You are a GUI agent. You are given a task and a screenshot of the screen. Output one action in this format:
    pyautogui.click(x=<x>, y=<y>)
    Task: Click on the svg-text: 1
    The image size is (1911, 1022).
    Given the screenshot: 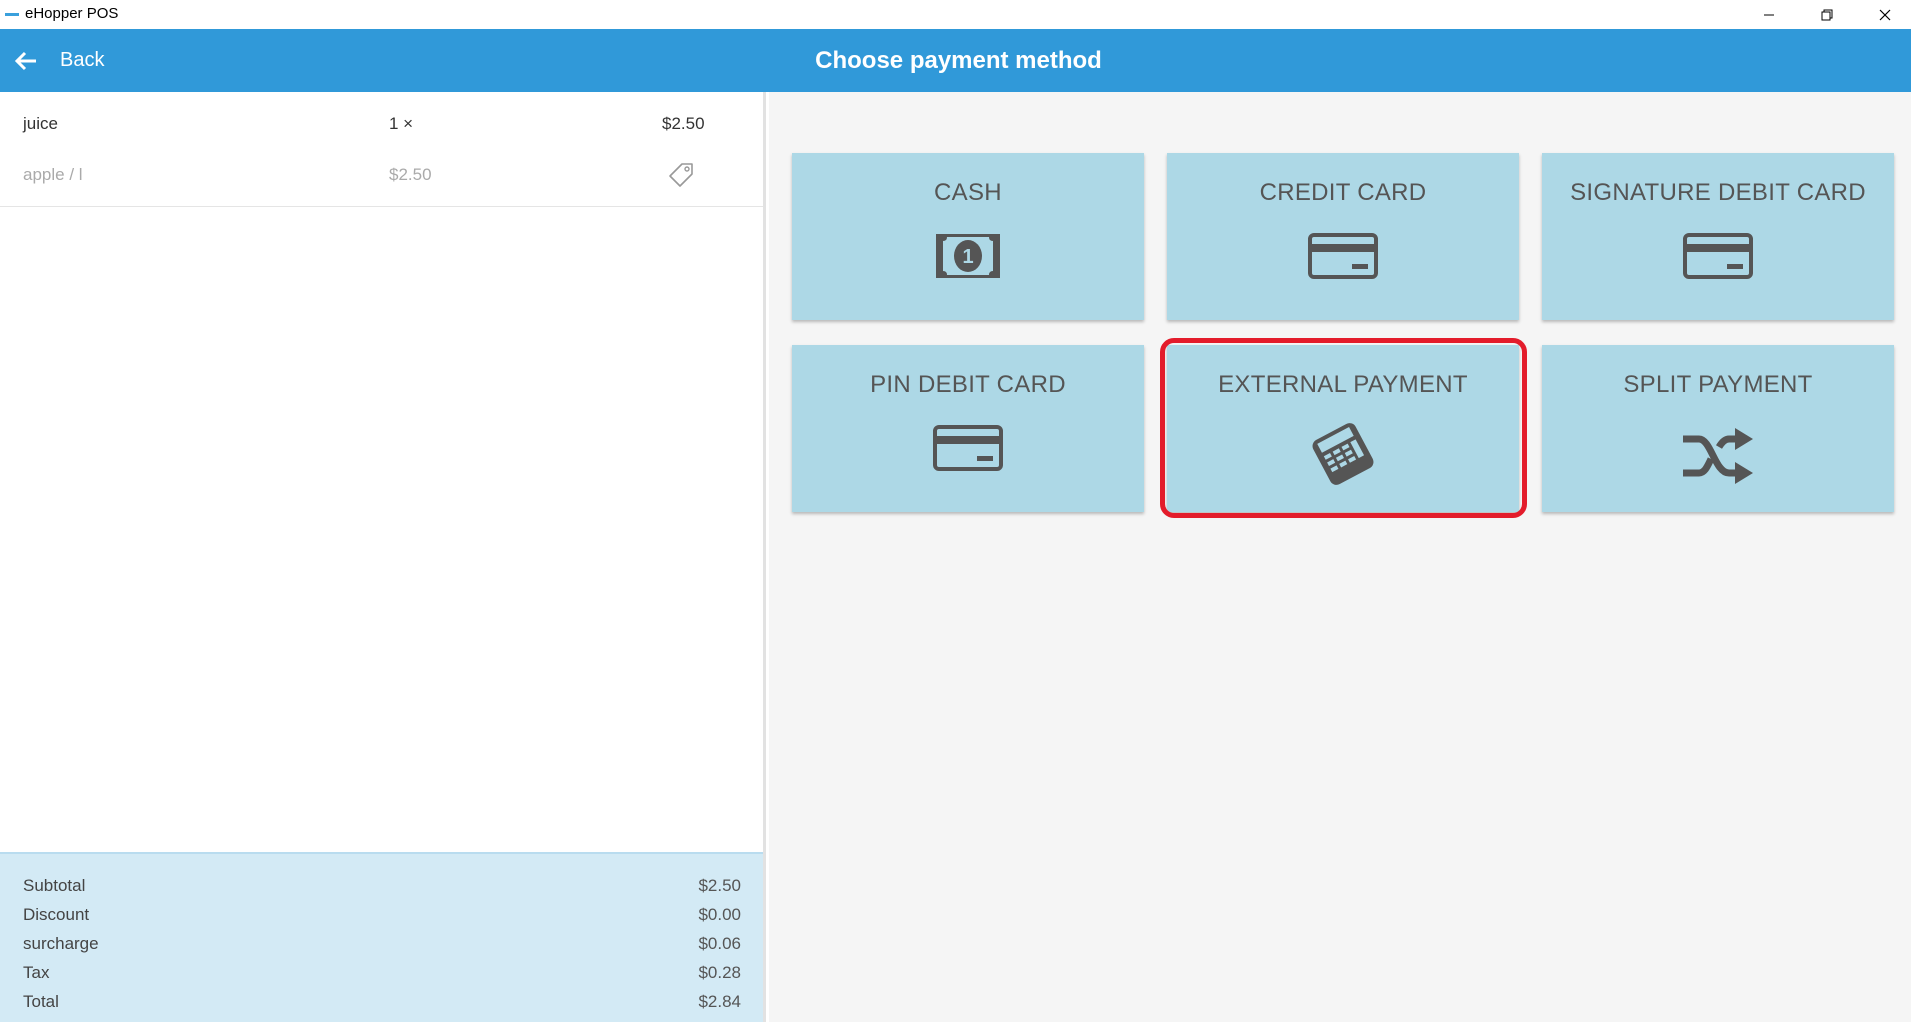 What is the action you would take?
    pyautogui.click(x=967, y=257)
    